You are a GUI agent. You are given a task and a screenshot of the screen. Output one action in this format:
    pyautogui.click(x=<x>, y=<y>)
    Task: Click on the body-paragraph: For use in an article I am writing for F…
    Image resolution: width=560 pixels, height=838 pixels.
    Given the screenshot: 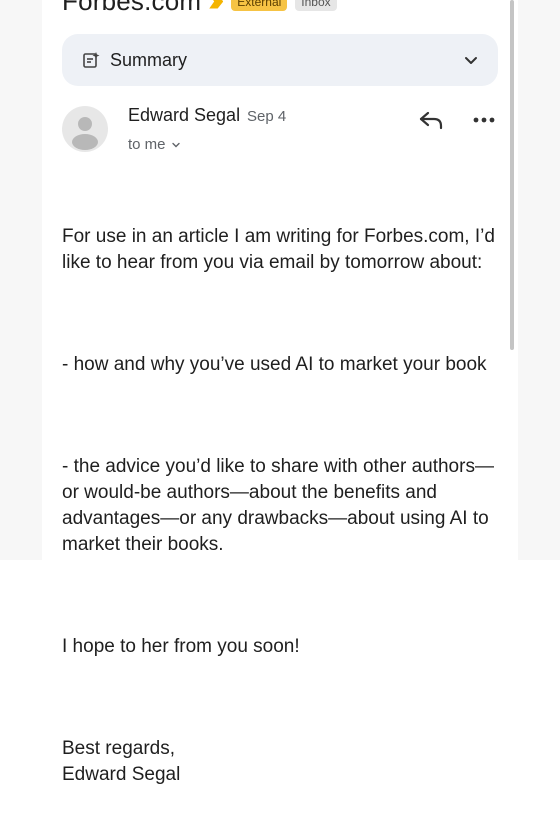 What is the action you would take?
    pyautogui.click(x=281, y=249)
    